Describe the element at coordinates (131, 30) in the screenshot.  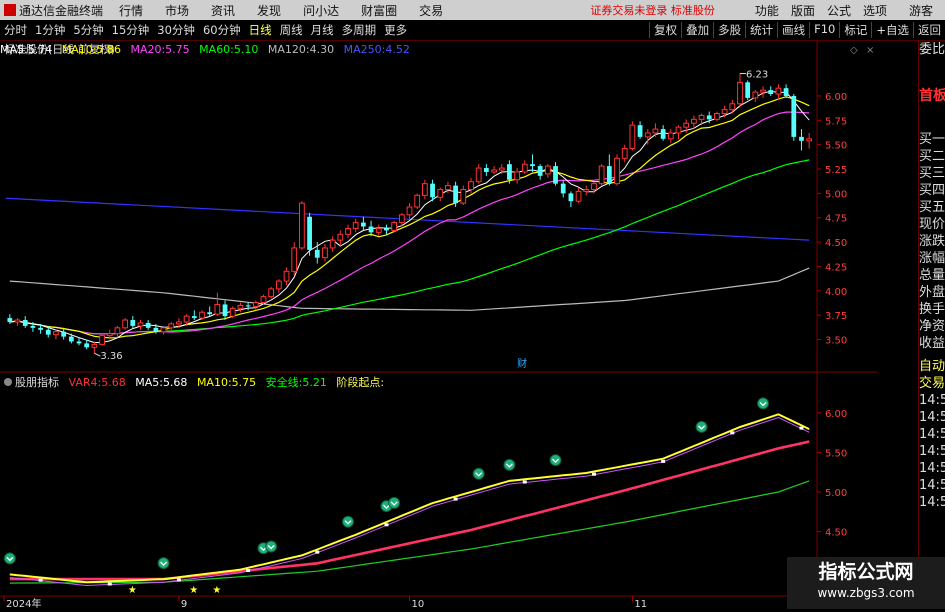
I see `period-tab: 15分钟` at that location.